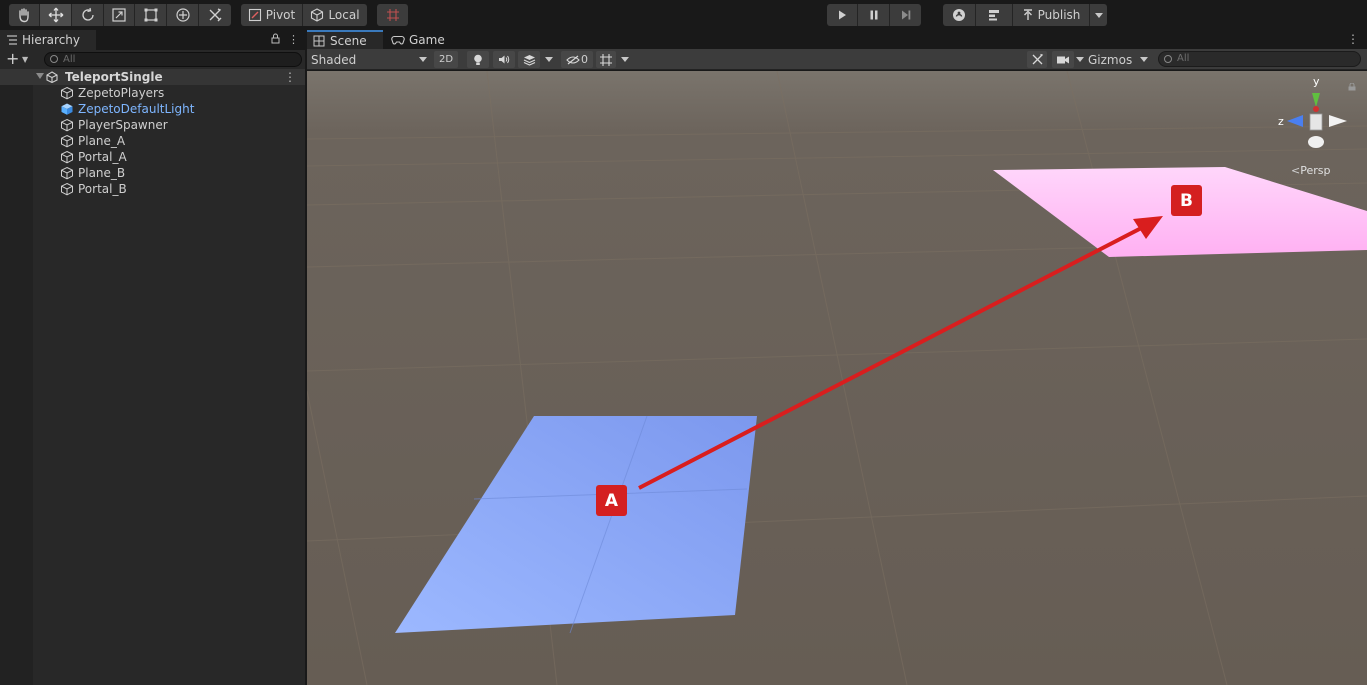  I want to click on rotate-tool-button, so click(88, 15).